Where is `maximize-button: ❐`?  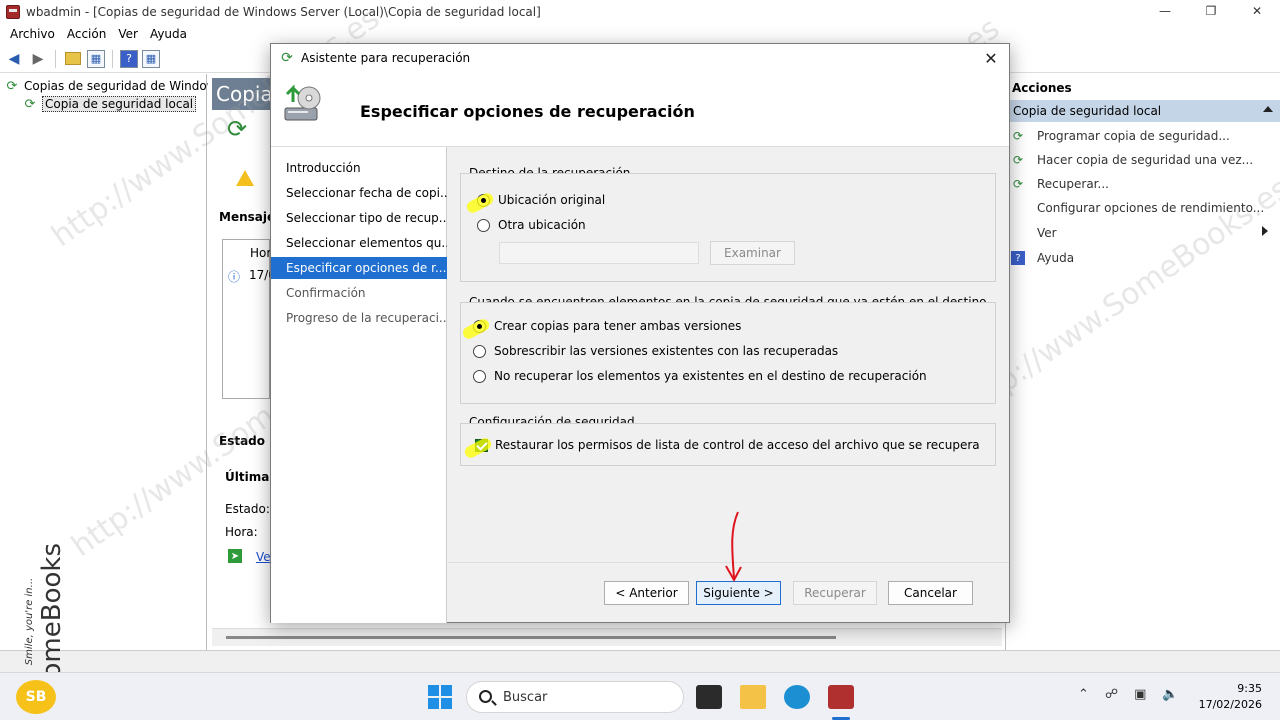
maximize-button: ❐ is located at coordinates (1211, 11).